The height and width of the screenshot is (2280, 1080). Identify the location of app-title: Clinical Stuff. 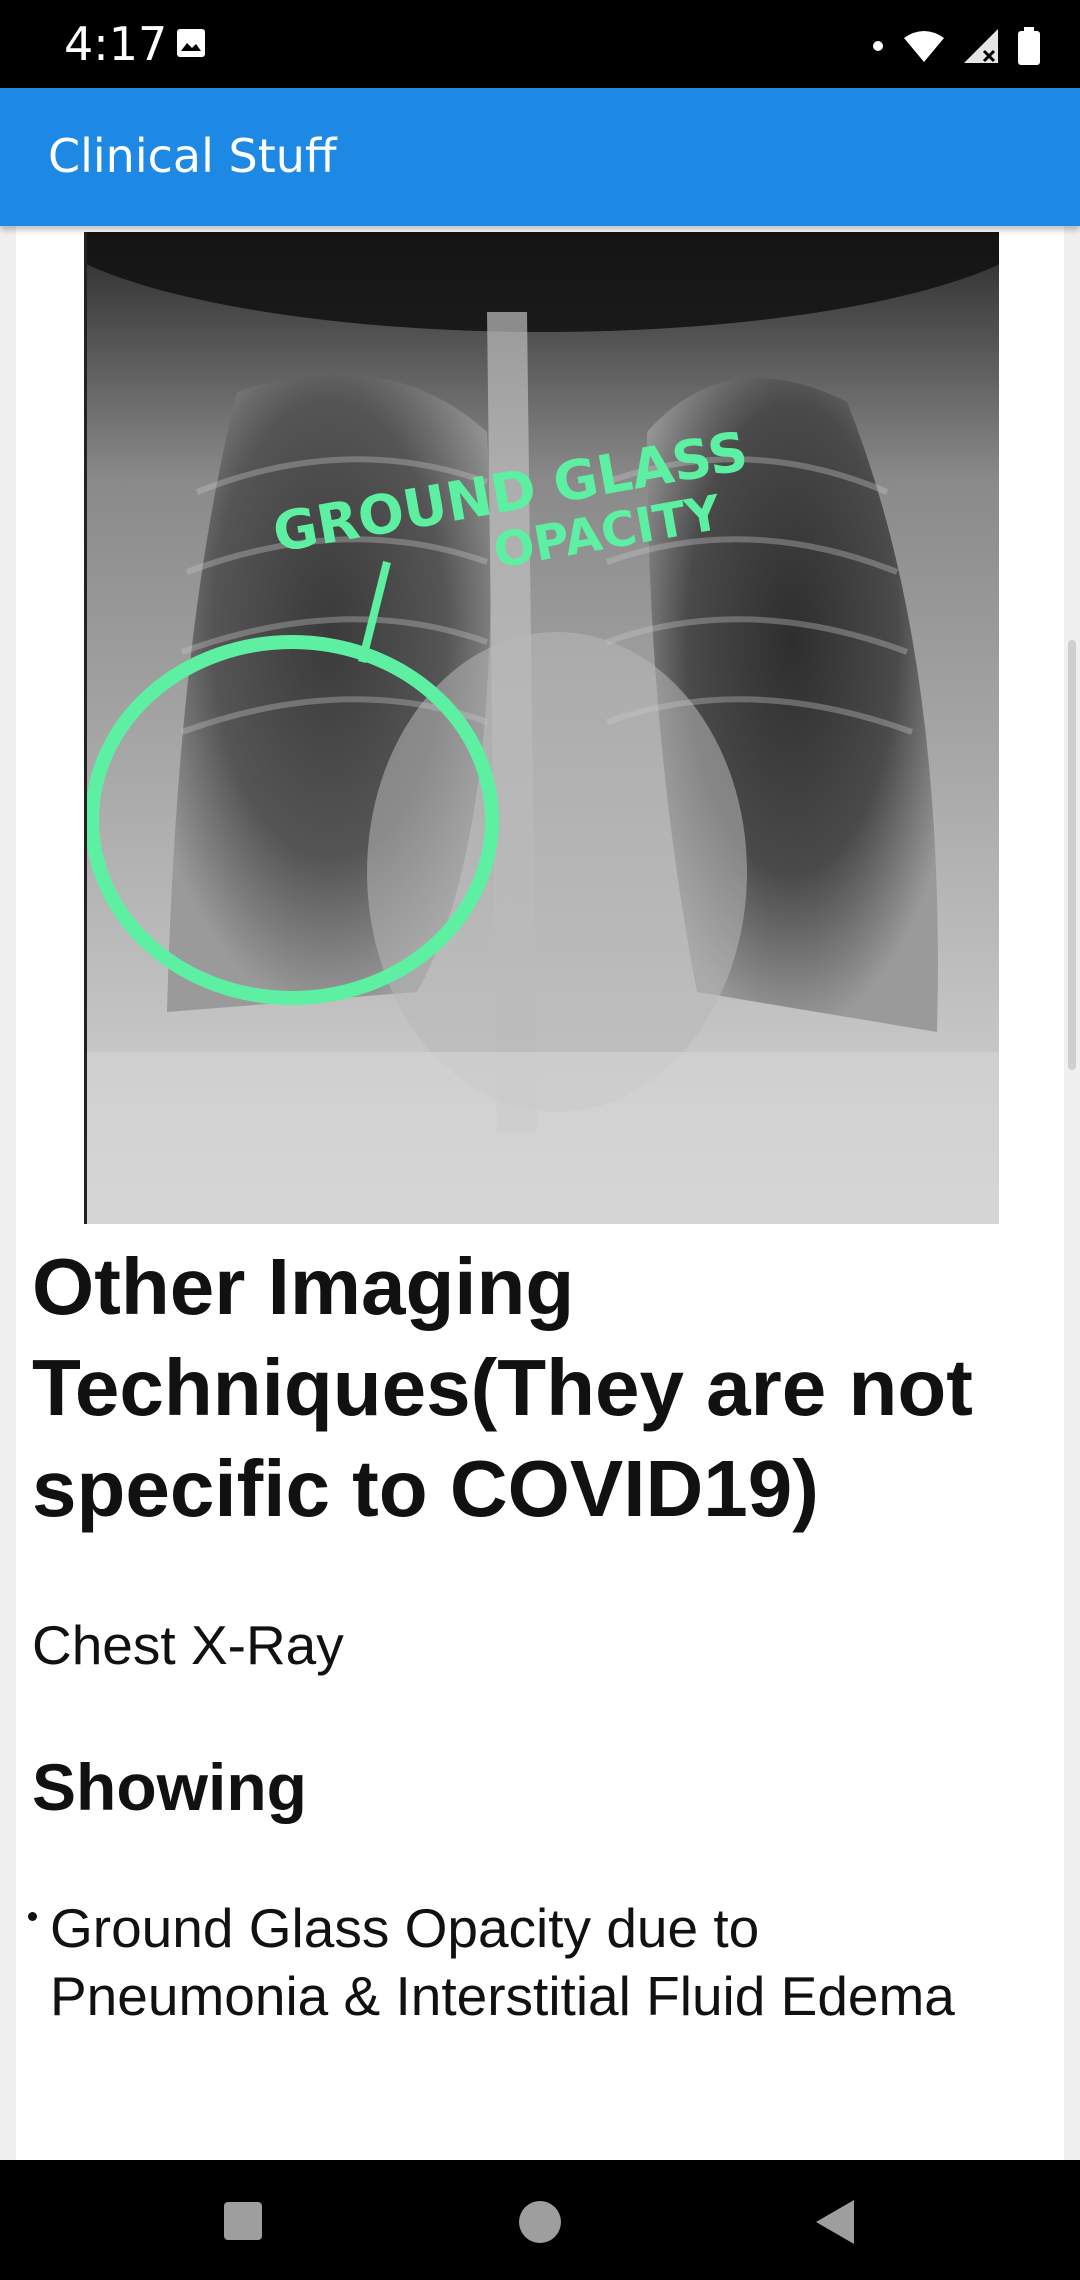
(192, 156).